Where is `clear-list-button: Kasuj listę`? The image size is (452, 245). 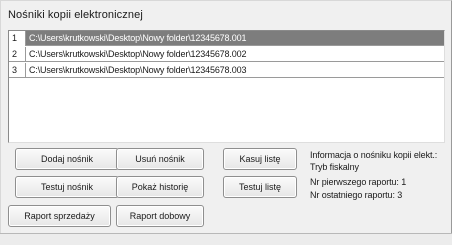
clear-list-button: Kasuj listę is located at coordinates (260, 159).